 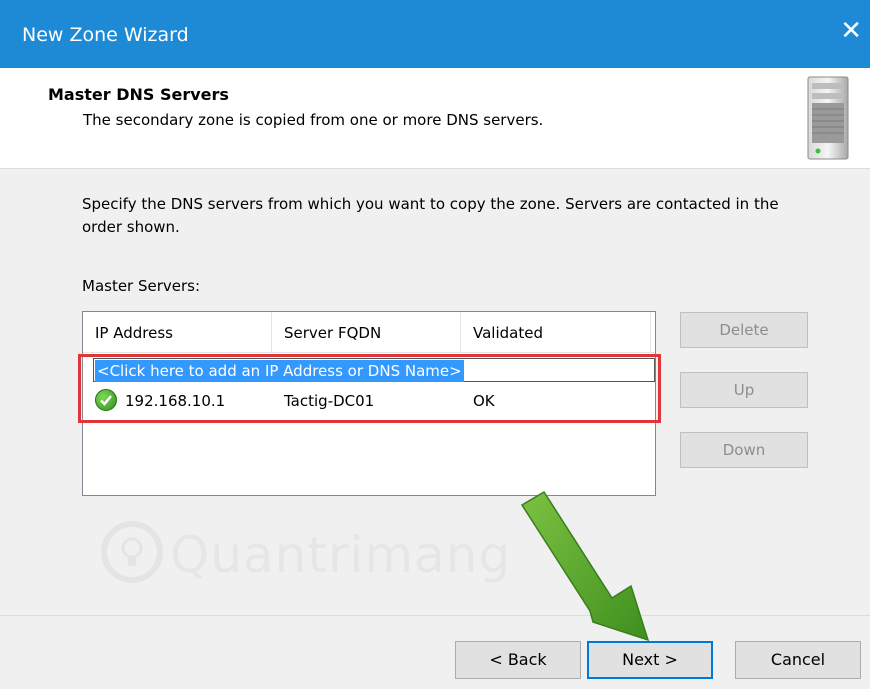 I want to click on server-tower-icon, so click(x=828, y=118).